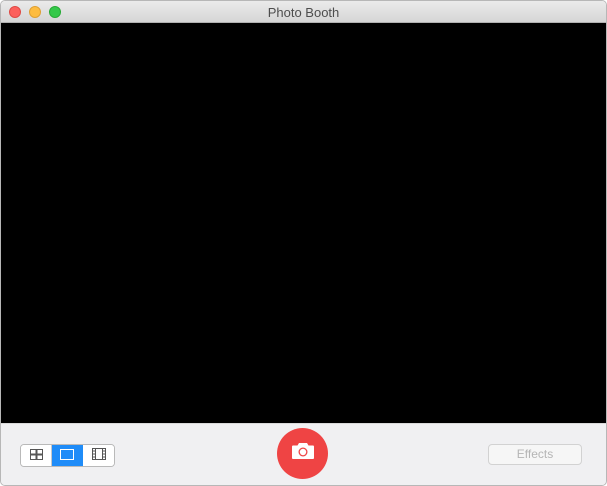  I want to click on view-mode-selector, so click(67, 455).